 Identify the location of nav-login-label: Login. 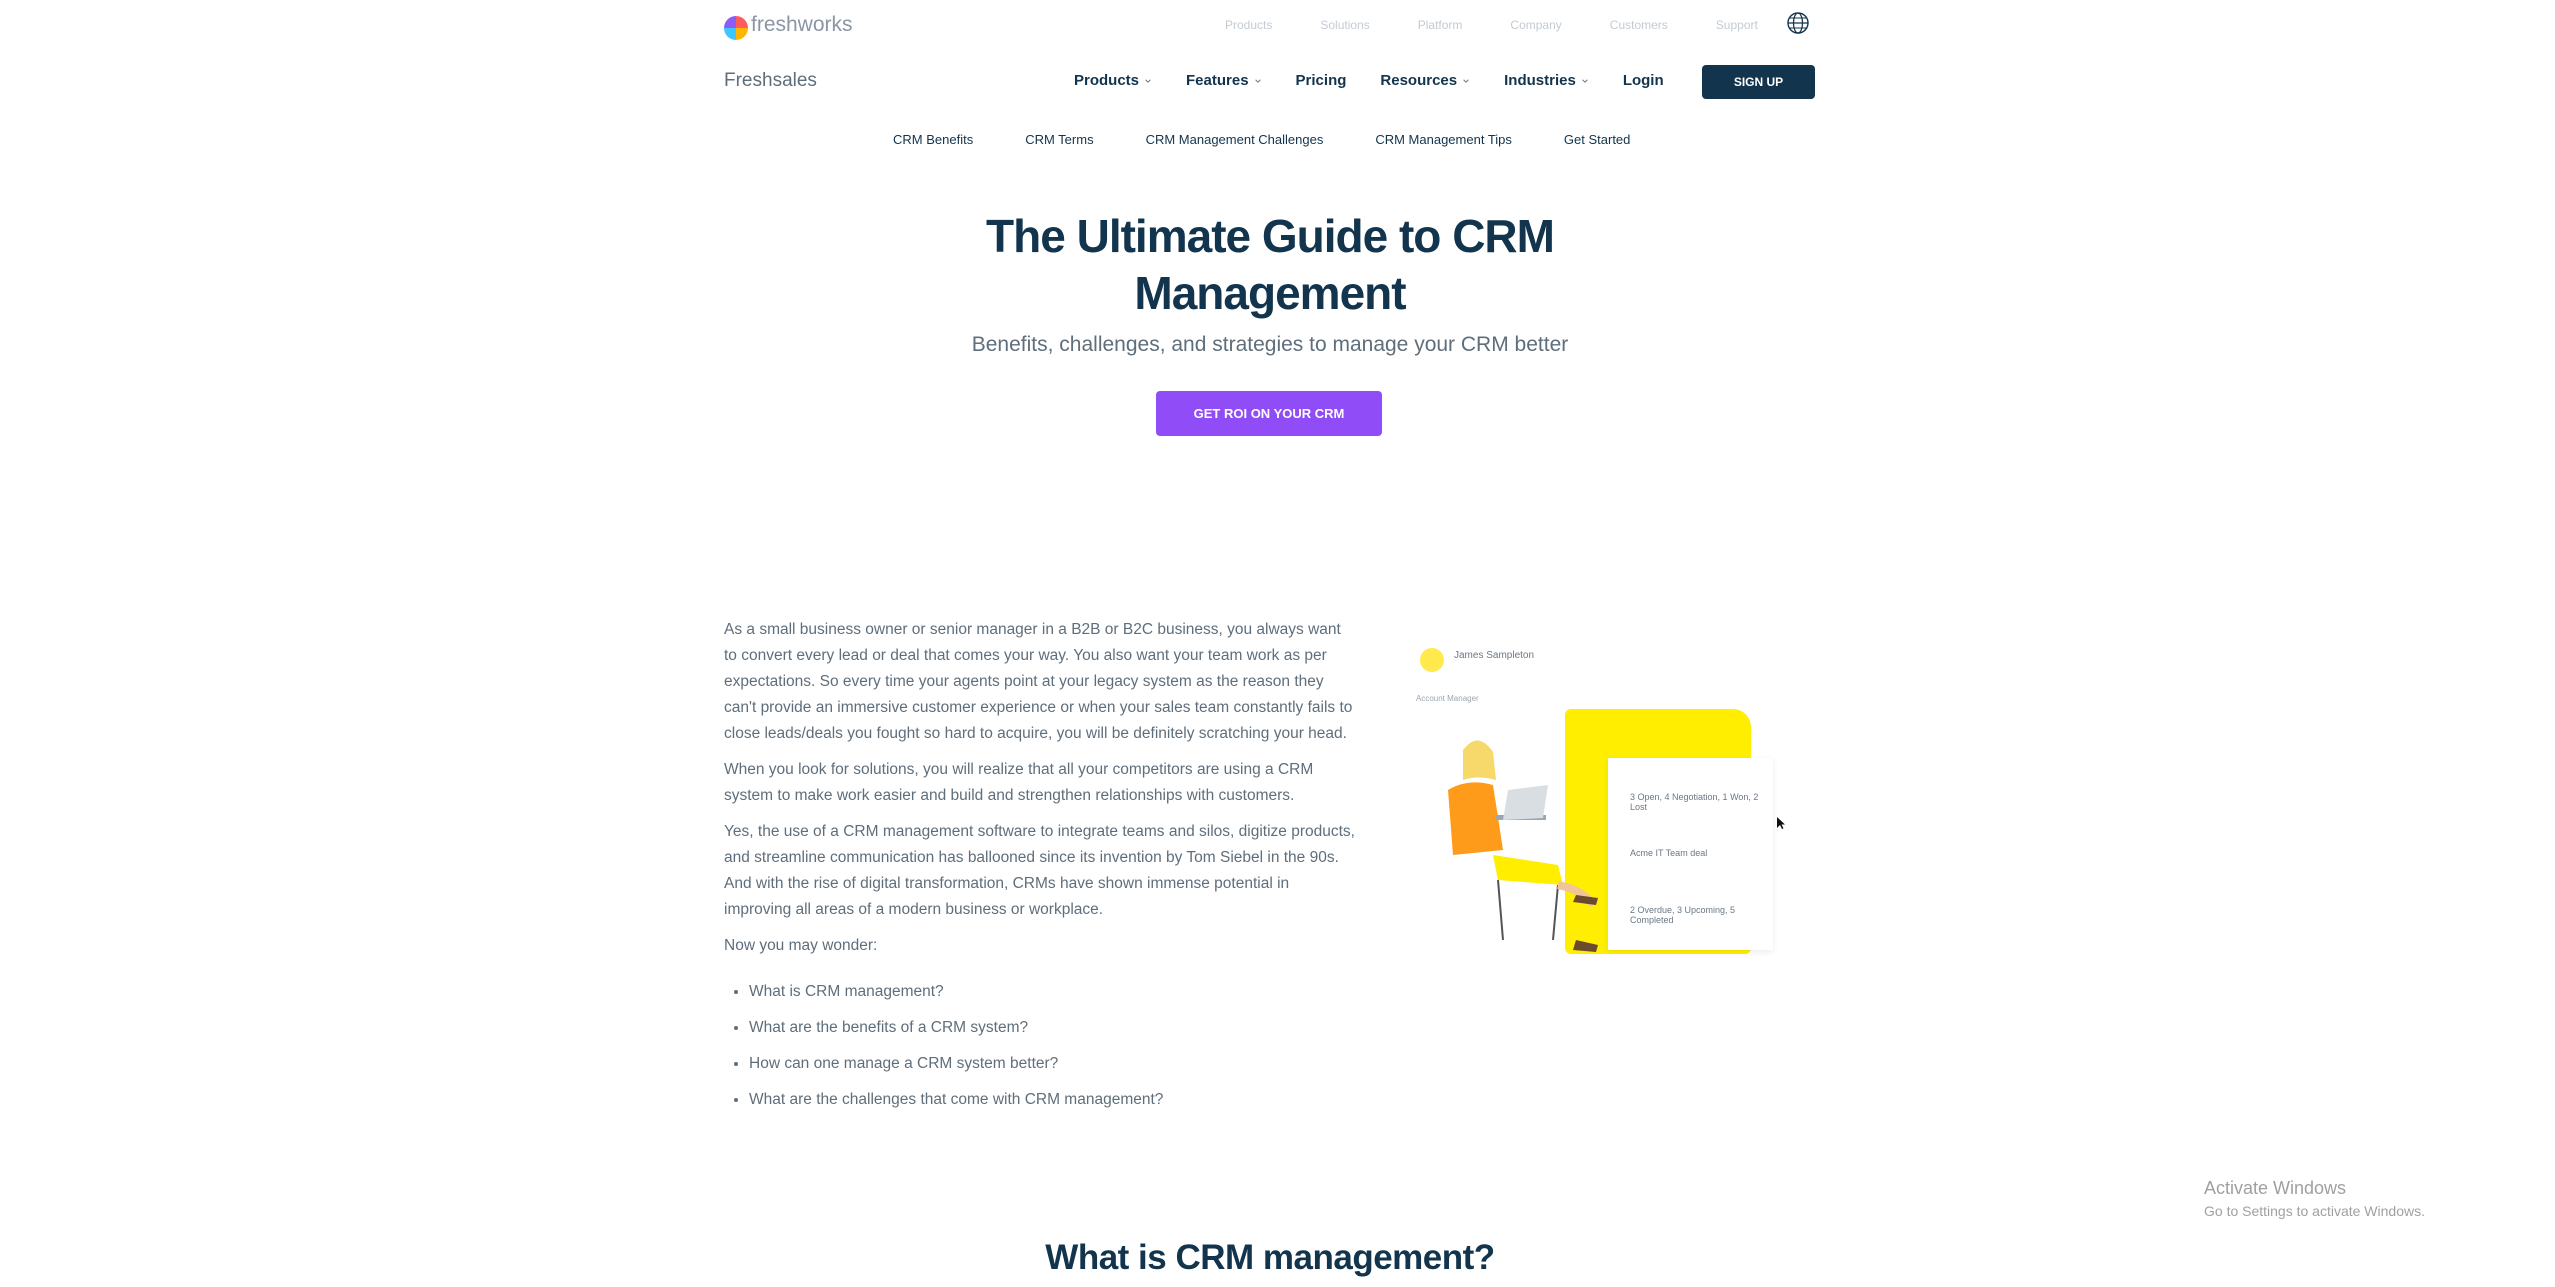
(1643, 80).